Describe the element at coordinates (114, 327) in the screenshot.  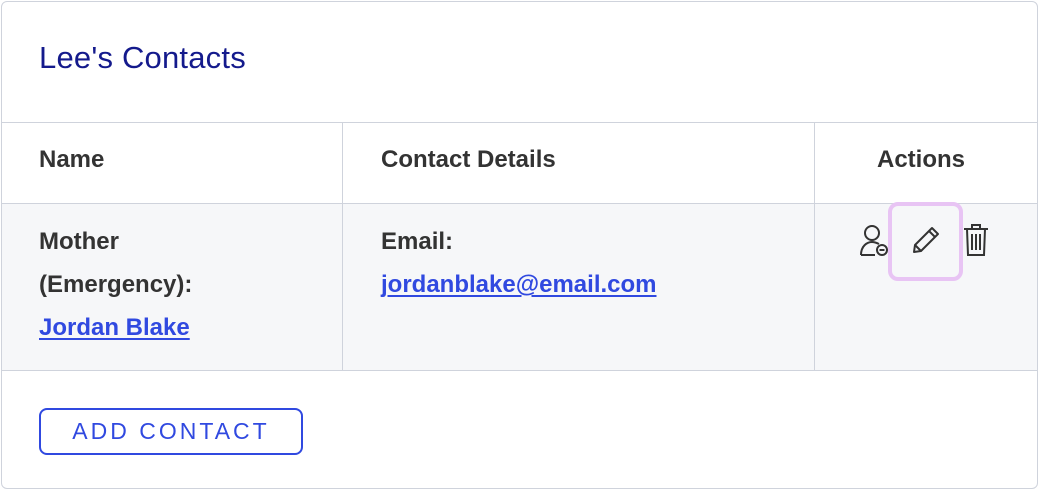
I see `contact-name-link: Jordan Blake` at that location.